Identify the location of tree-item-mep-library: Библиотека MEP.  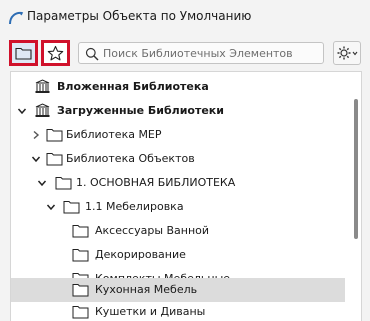
(178, 135).